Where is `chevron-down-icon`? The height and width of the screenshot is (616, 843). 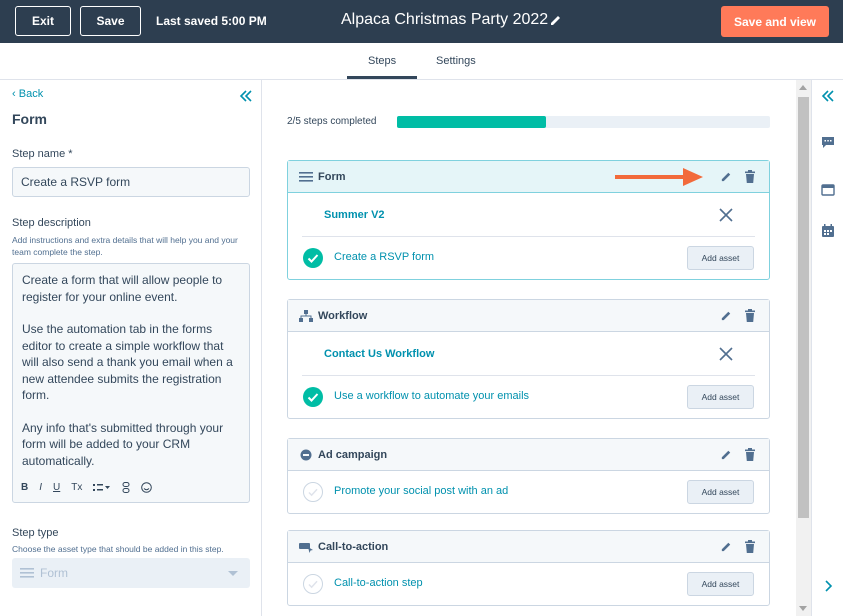
chevron-down-icon is located at coordinates (233, 573).